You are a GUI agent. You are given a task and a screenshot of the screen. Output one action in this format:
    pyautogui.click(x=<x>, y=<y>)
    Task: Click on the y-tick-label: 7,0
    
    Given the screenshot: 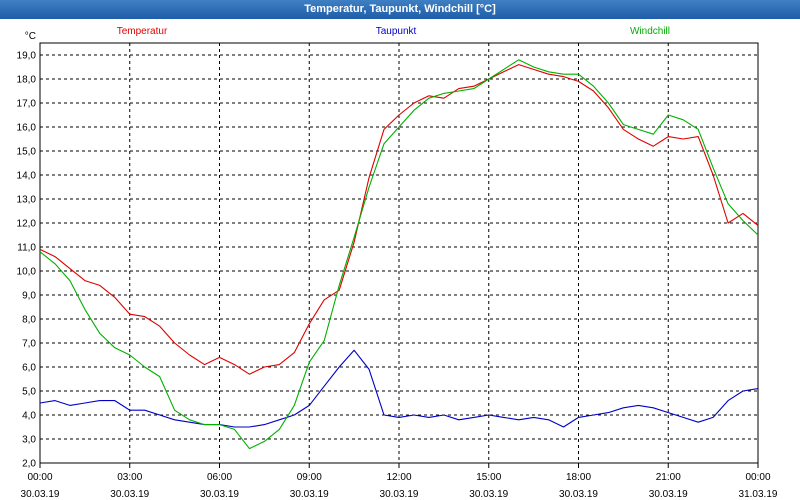 What is the action you would take?
    pyautogui.click(x=29, y=344)
    